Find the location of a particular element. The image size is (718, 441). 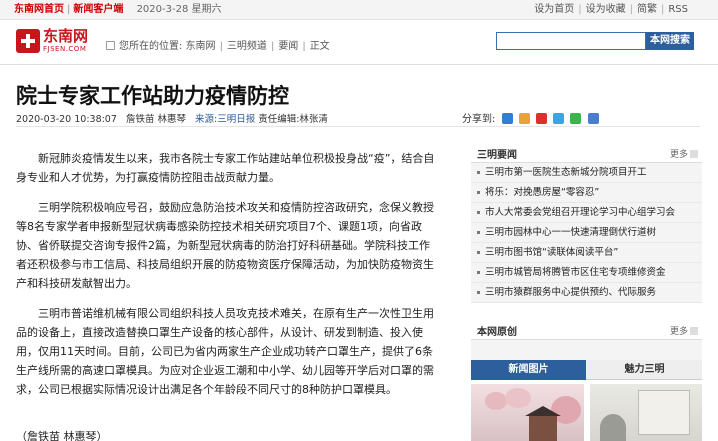

share-renren-icon is located at coordinates (593, 118).